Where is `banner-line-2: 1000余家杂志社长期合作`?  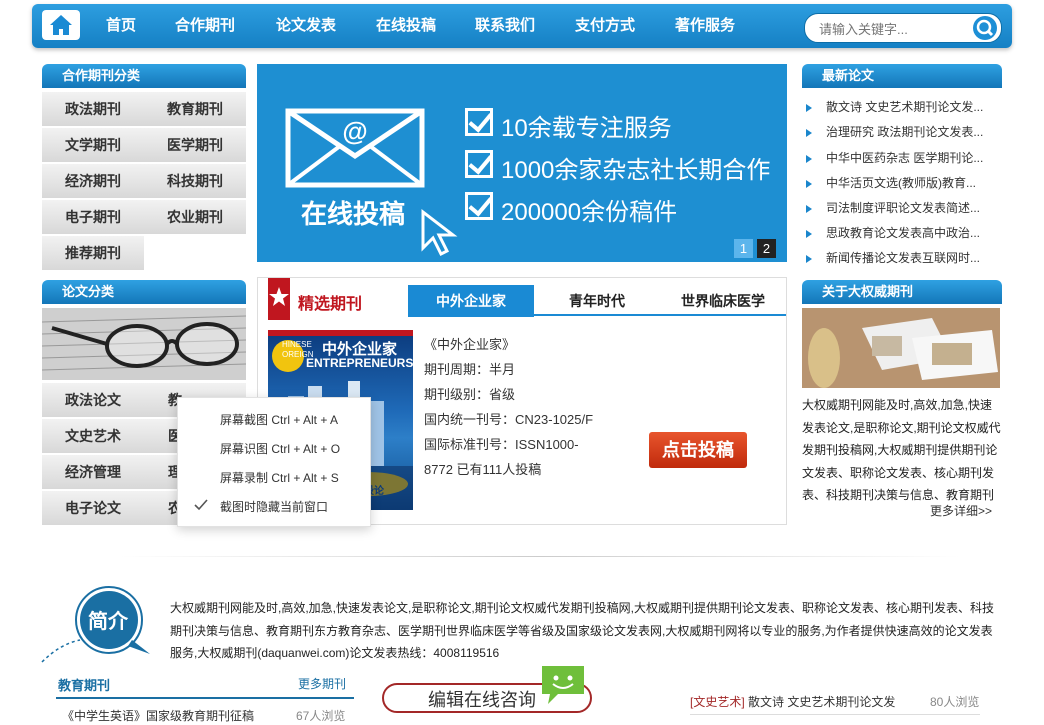
banner-line-2: 1000余家杂志社长期合作 is located at coordinates (636, 170).